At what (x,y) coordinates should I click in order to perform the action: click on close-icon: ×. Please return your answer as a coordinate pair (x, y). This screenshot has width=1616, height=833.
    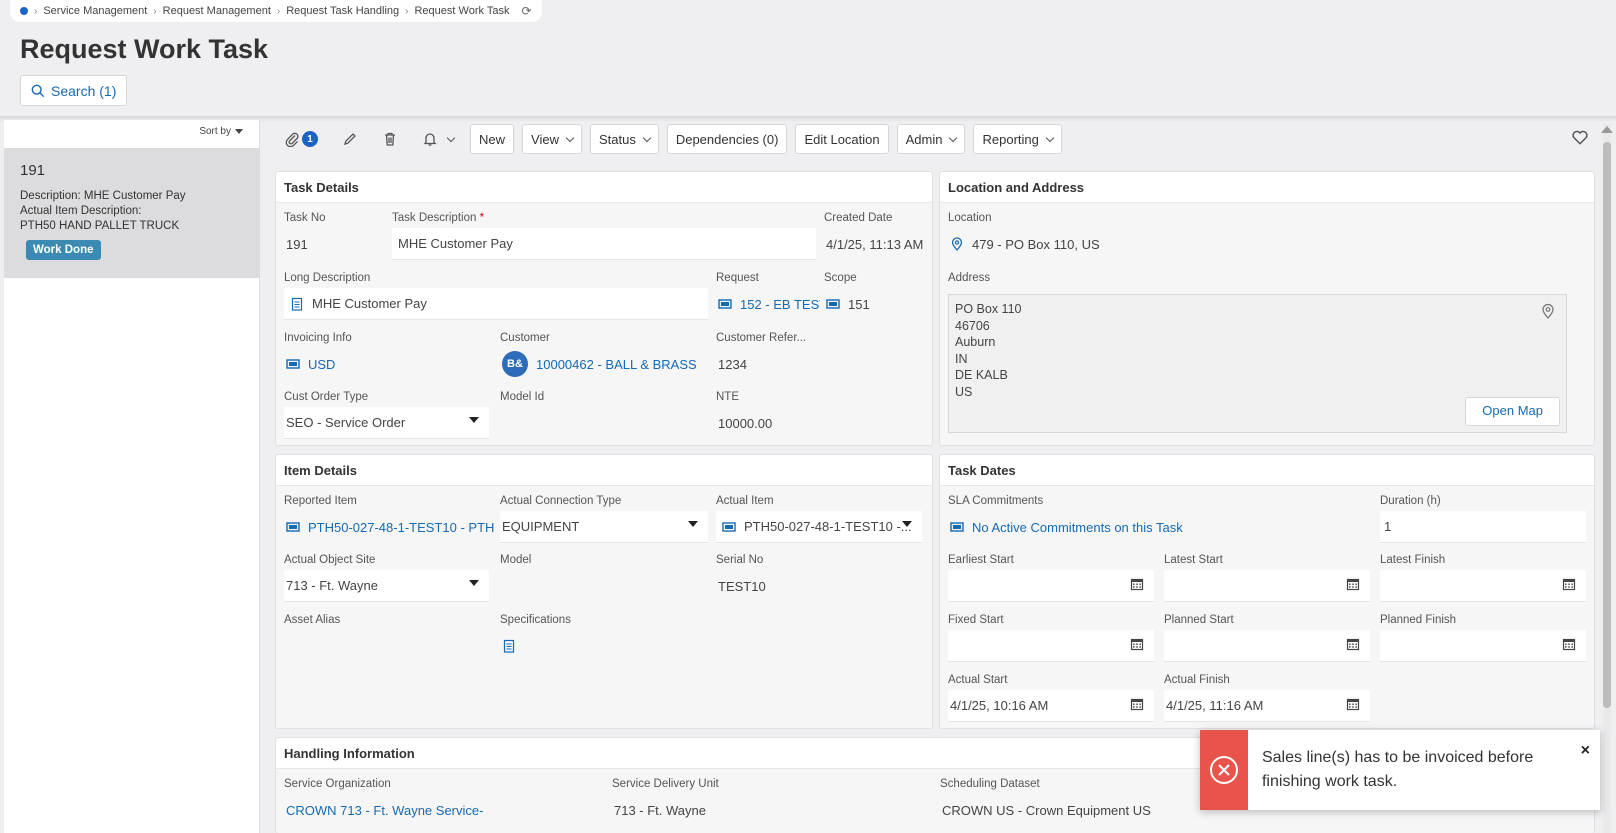
    Looking at the image, I should click on (1585, 751).